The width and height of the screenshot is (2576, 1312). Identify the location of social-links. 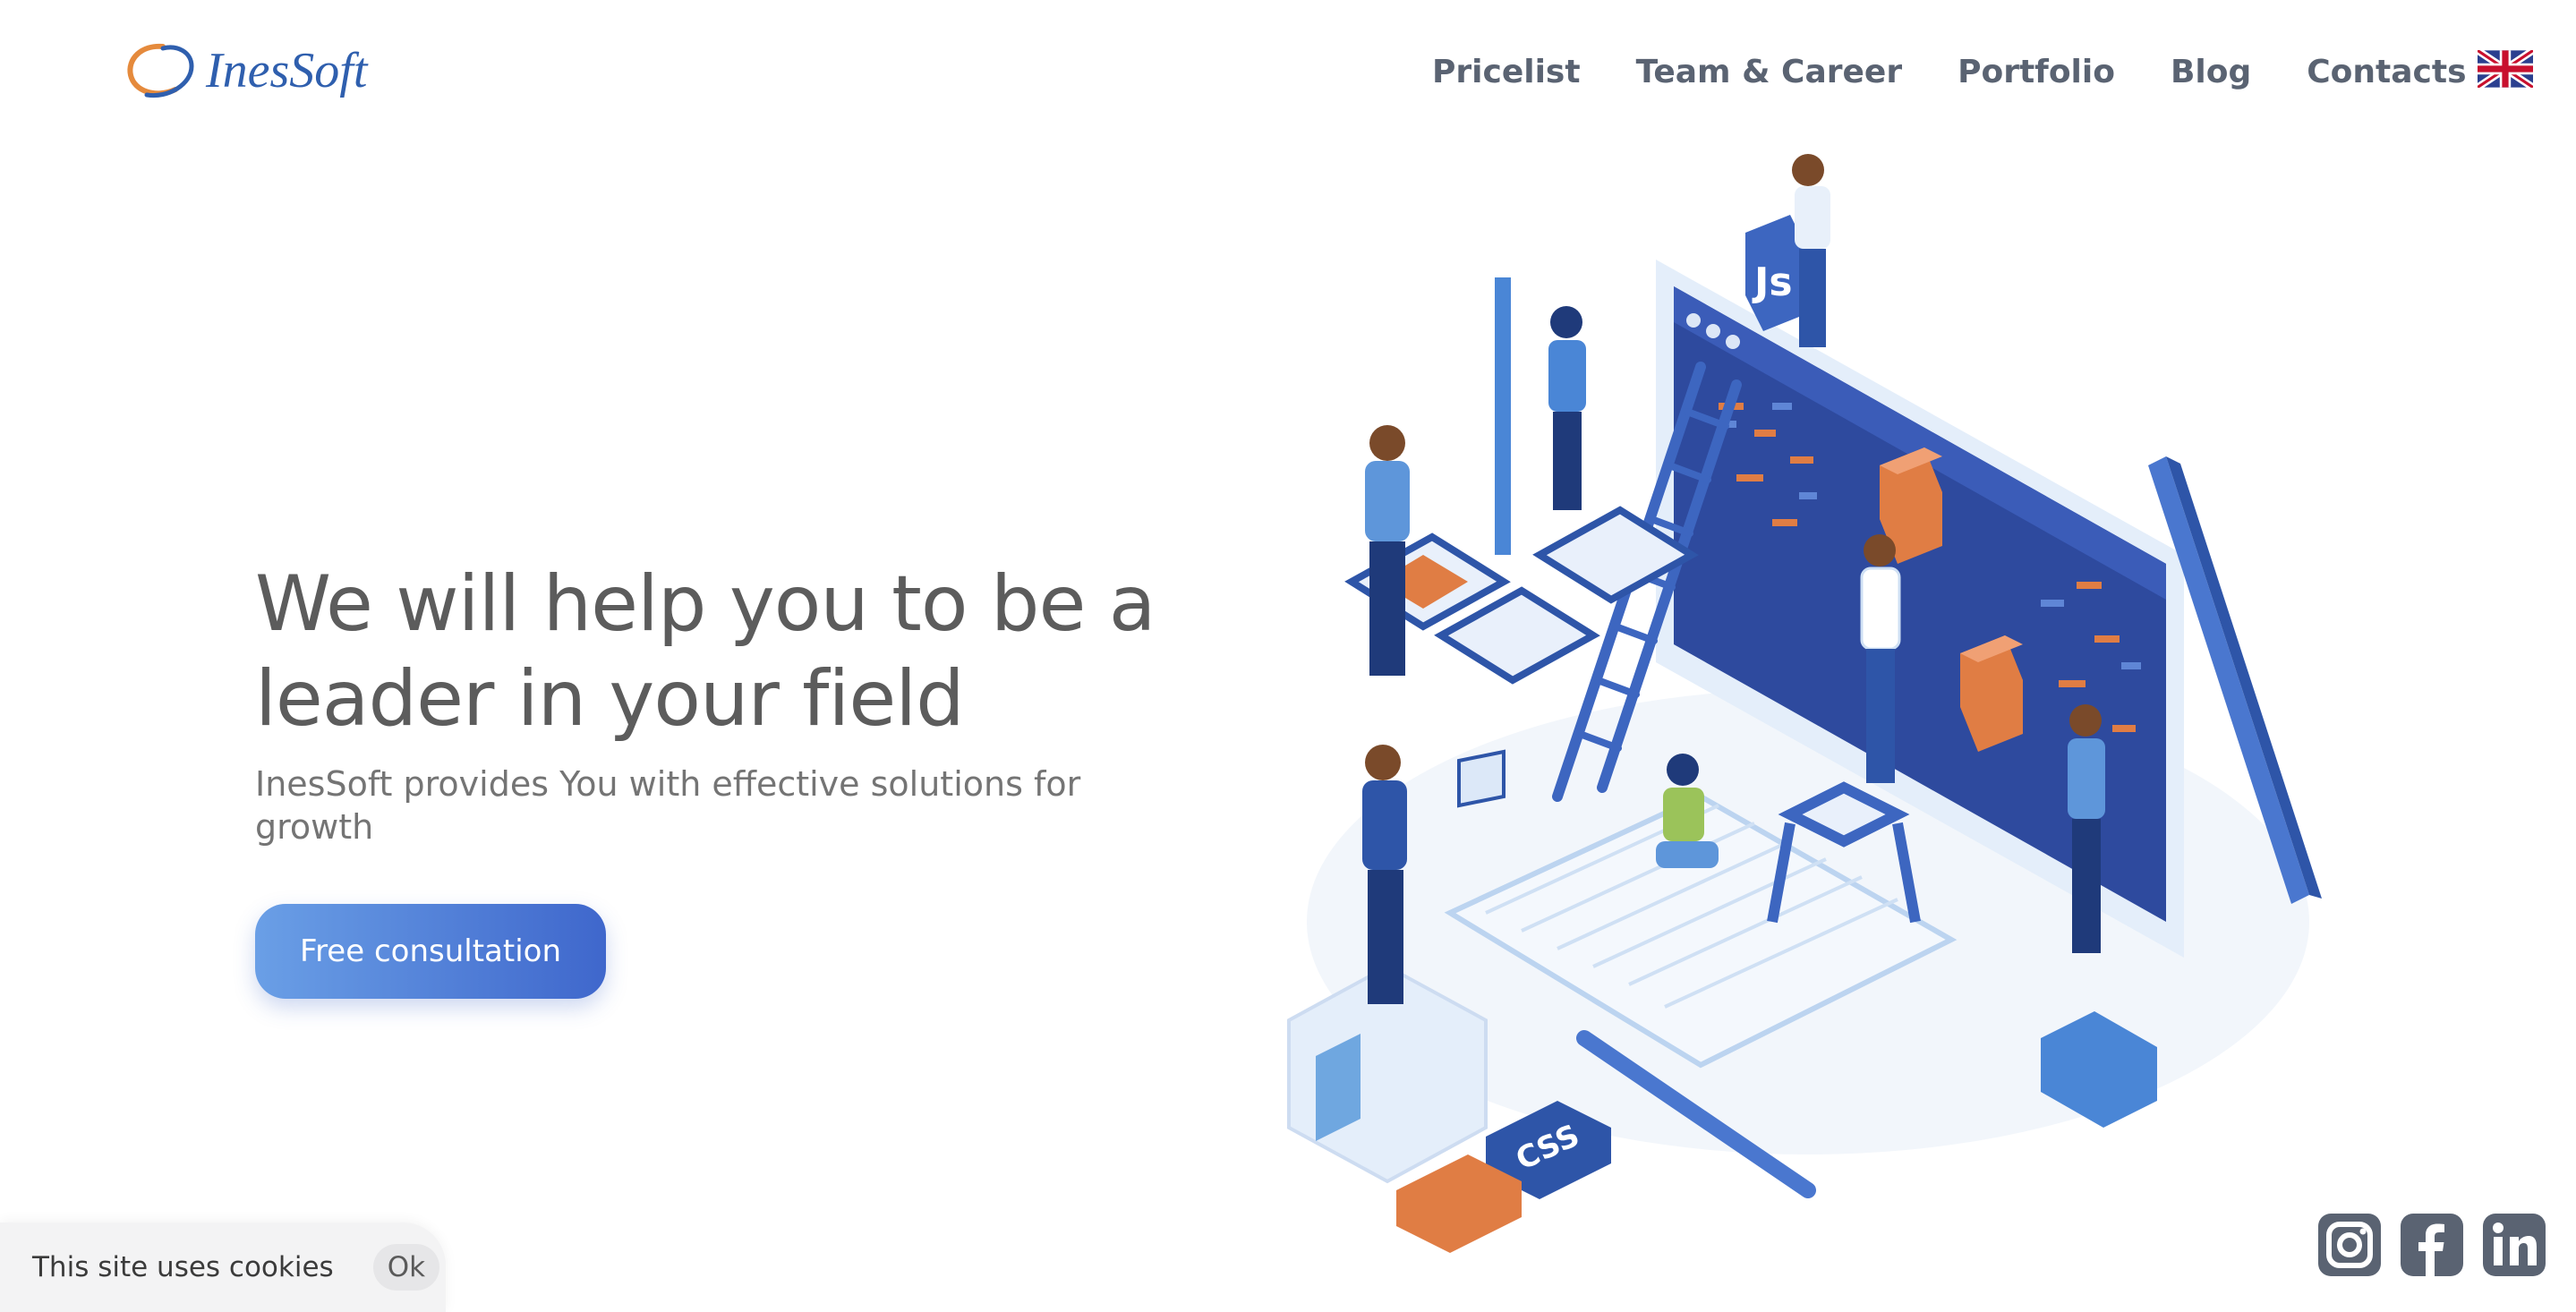
(2432, 1245).